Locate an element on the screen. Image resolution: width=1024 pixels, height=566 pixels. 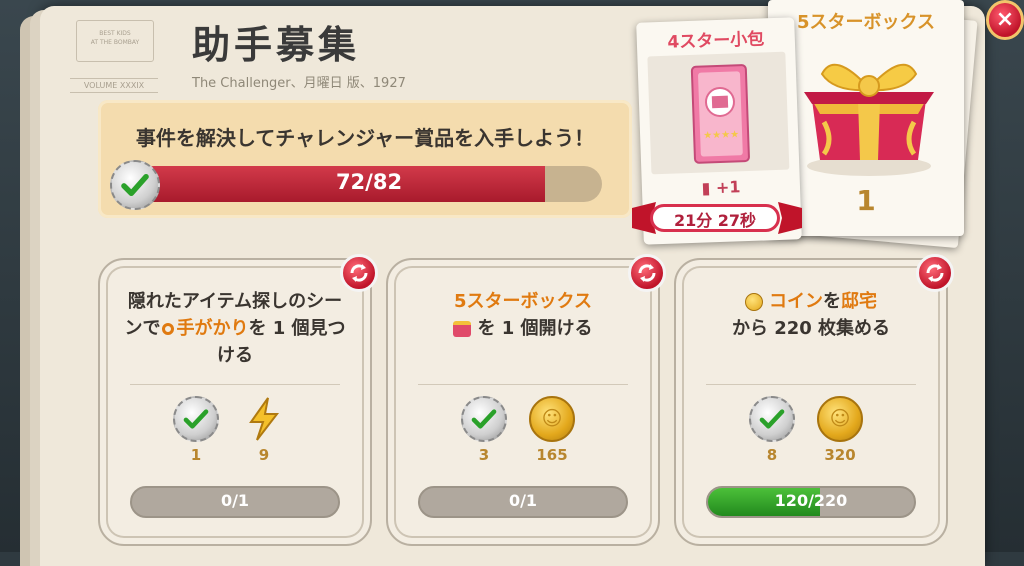
task-card-3: コインを邸宅 から 220 枚集める 8 ☺ 320 120/220 is located at coordinates (814, 400).